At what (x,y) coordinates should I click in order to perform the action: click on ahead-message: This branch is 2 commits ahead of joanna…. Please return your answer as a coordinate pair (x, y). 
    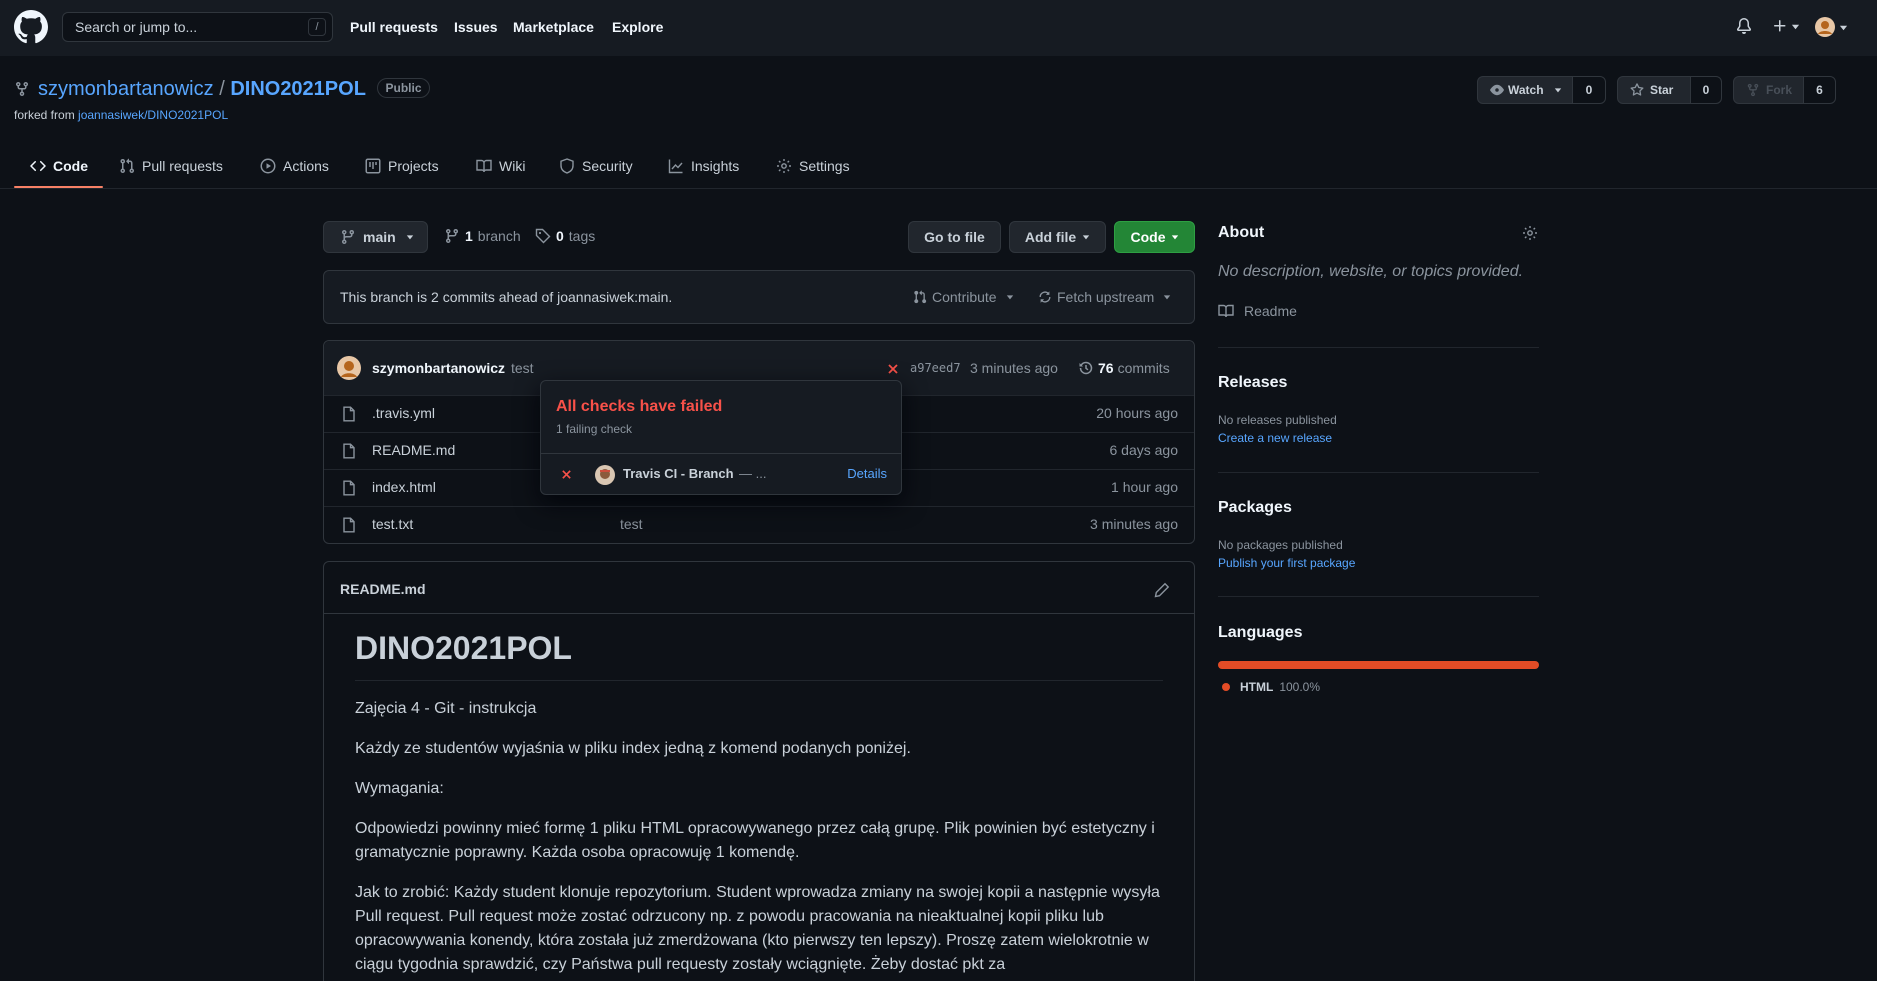
    Looking at the image, I should click on (506, 297).